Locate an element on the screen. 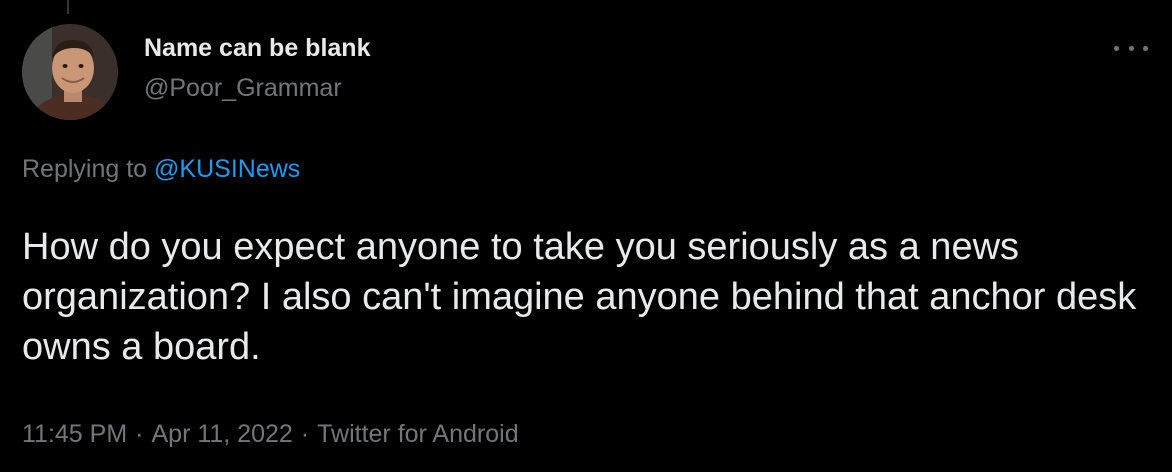 This screenshot has height=472, width=1172. replying-to-line: Replying to @KUSINews is located at coordinates (161, 169).